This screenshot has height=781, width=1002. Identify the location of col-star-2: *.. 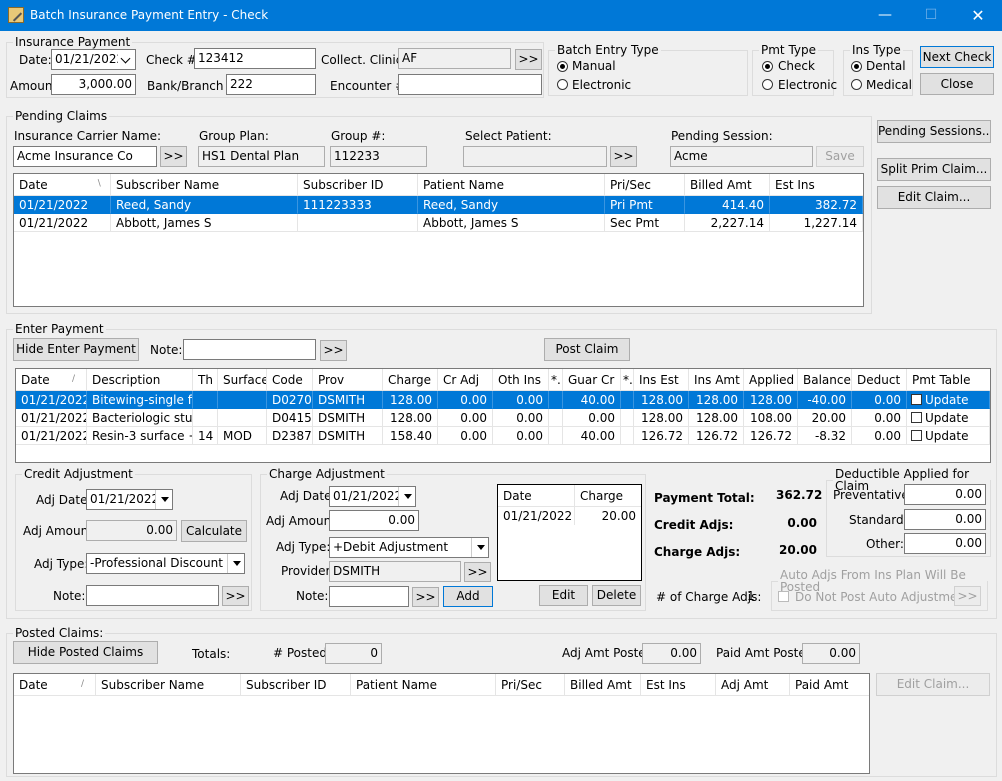
(627, 380).